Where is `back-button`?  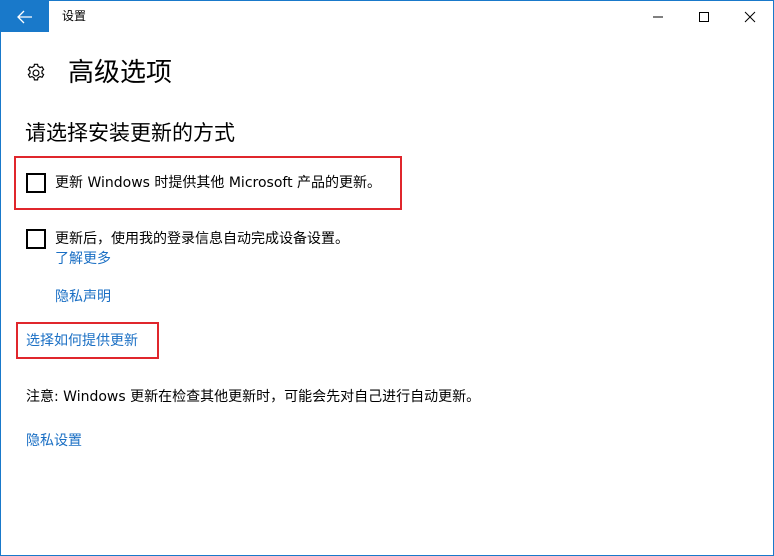 back-button is located at coordinates (25, 16).